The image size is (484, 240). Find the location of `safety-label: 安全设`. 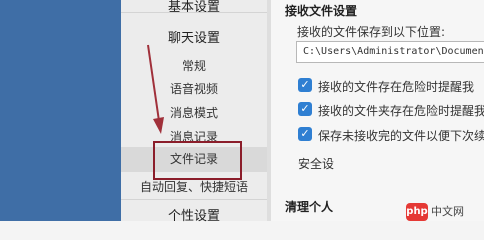

safety-label: 安全设 is located at coordinates (316, 164).